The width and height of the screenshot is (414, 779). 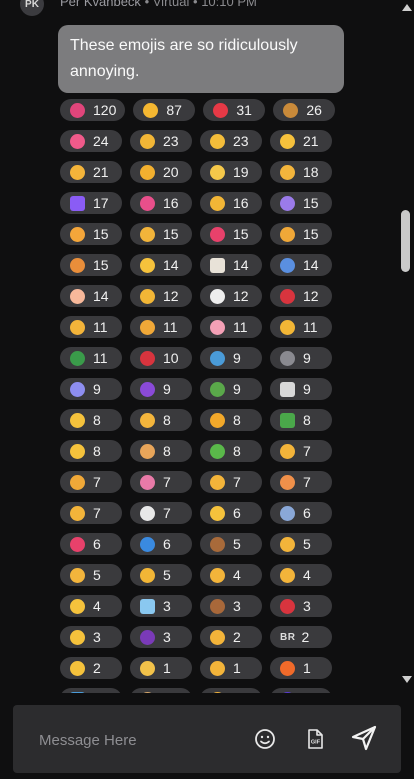 I want to click on reaction-pill: 20, so click(x=161, y=172).